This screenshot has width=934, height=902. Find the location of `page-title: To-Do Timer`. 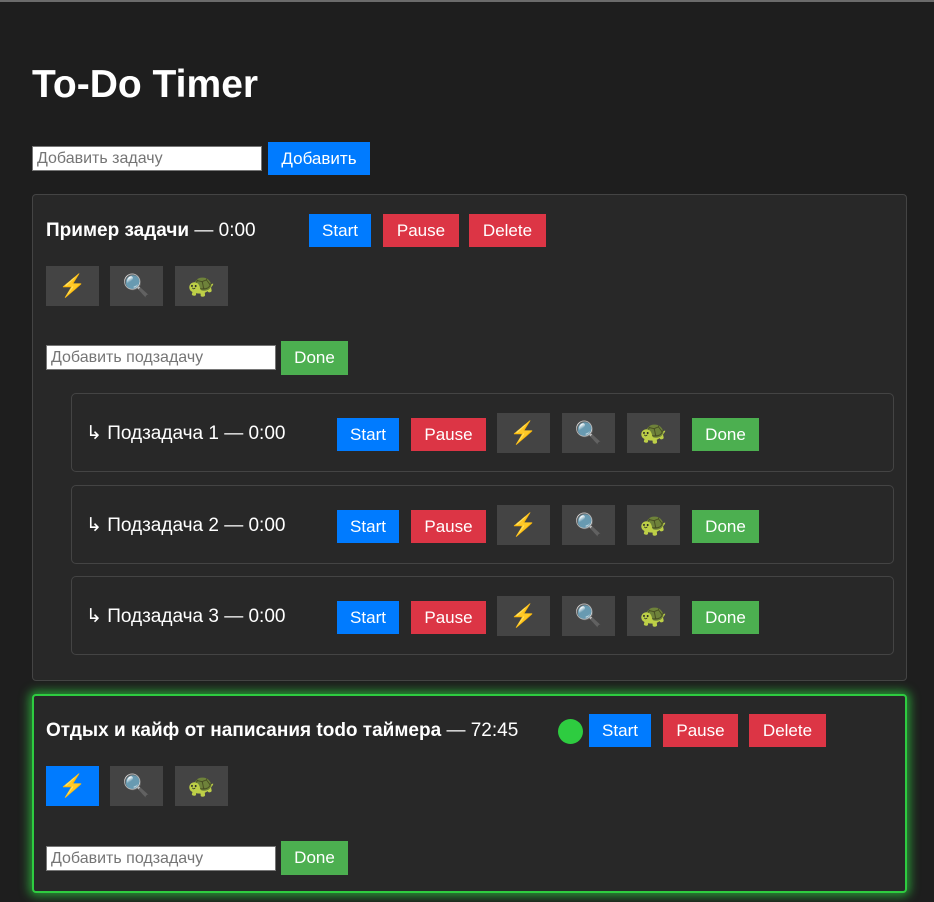

page-title: To-Do Timer is located at coordinates (145, 84).